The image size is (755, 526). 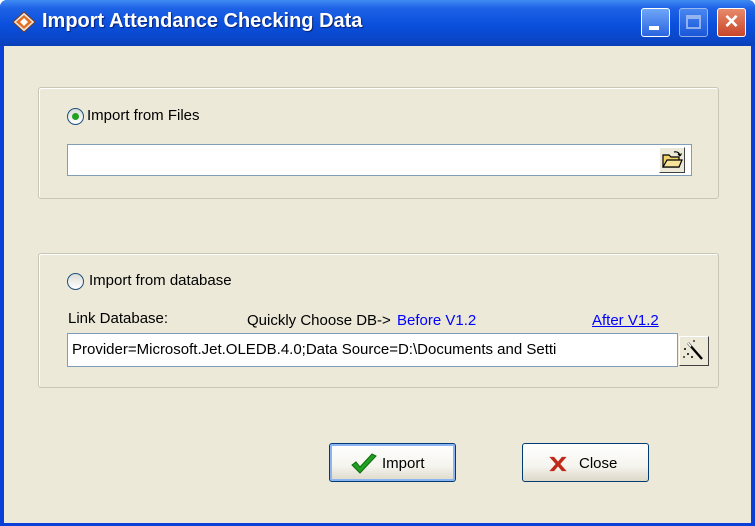 I want to click on link-database-label: Link Database:, so click(x=118, y=318).